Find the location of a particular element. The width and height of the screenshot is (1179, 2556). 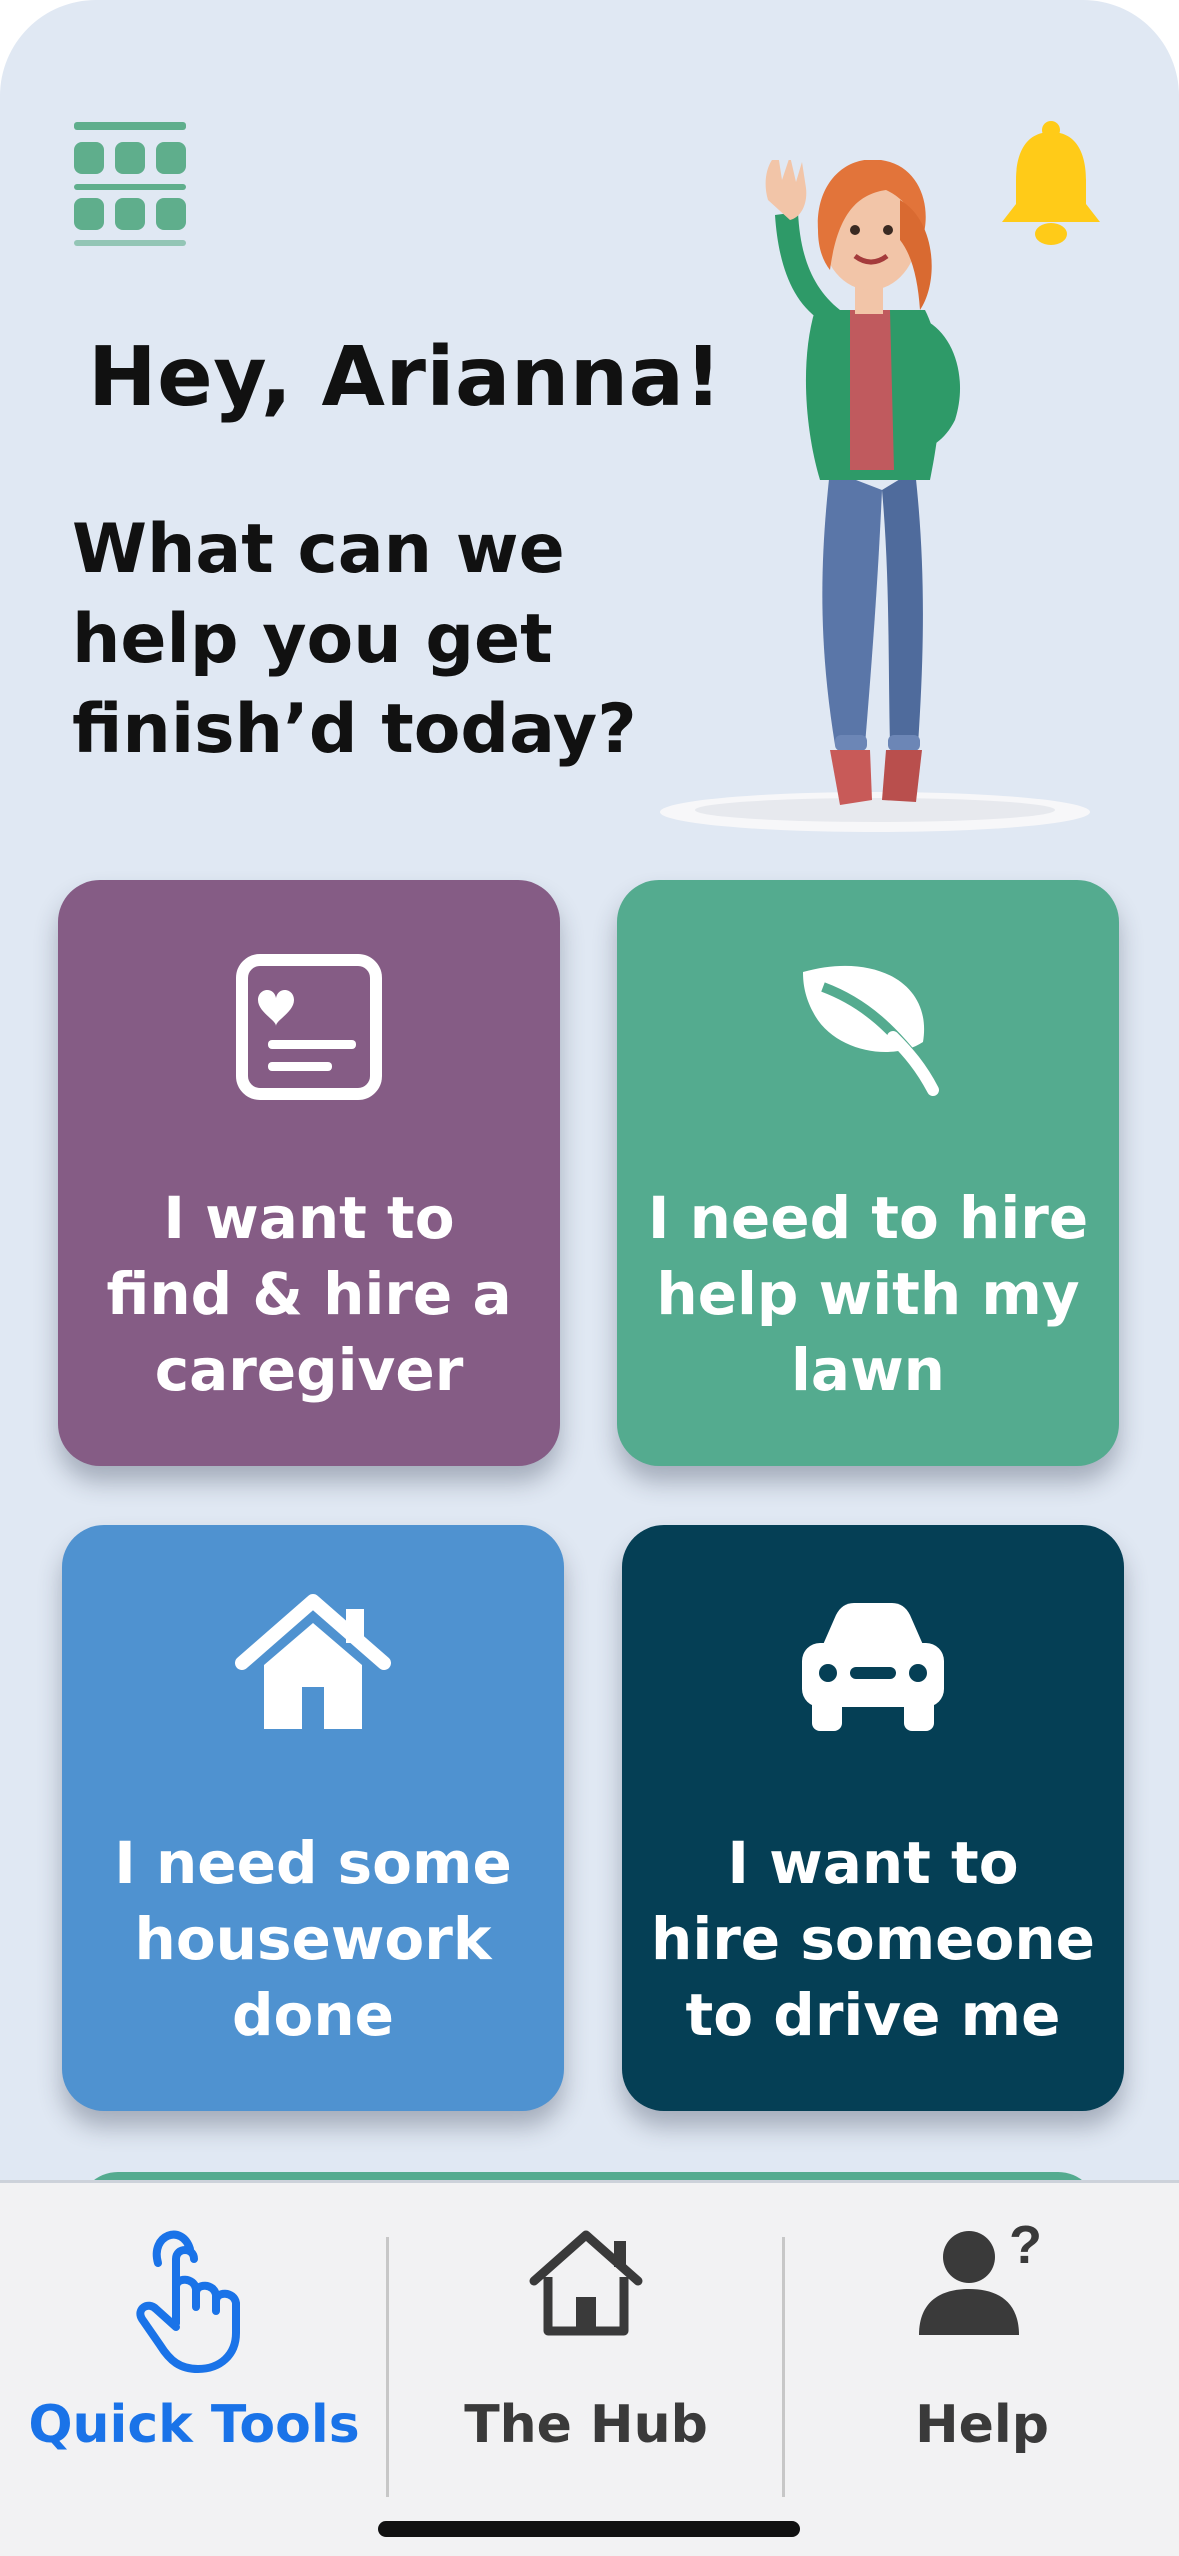

caregiver-card-icon is located at coordinates (309, 1027).